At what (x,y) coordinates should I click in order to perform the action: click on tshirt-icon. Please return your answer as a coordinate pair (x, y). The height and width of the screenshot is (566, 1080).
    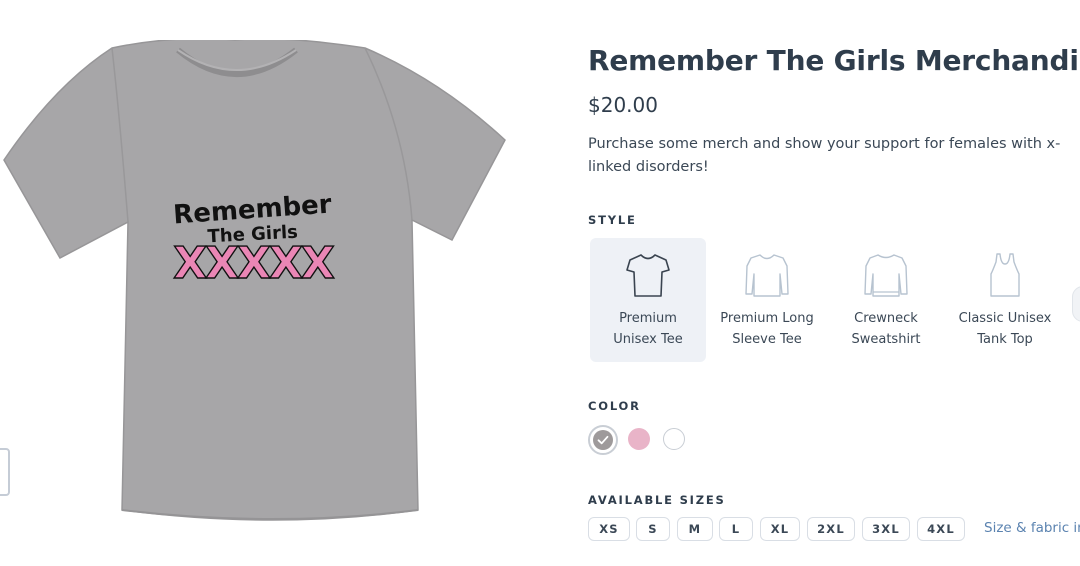
    Looking at the image, I should click on (648, 275).